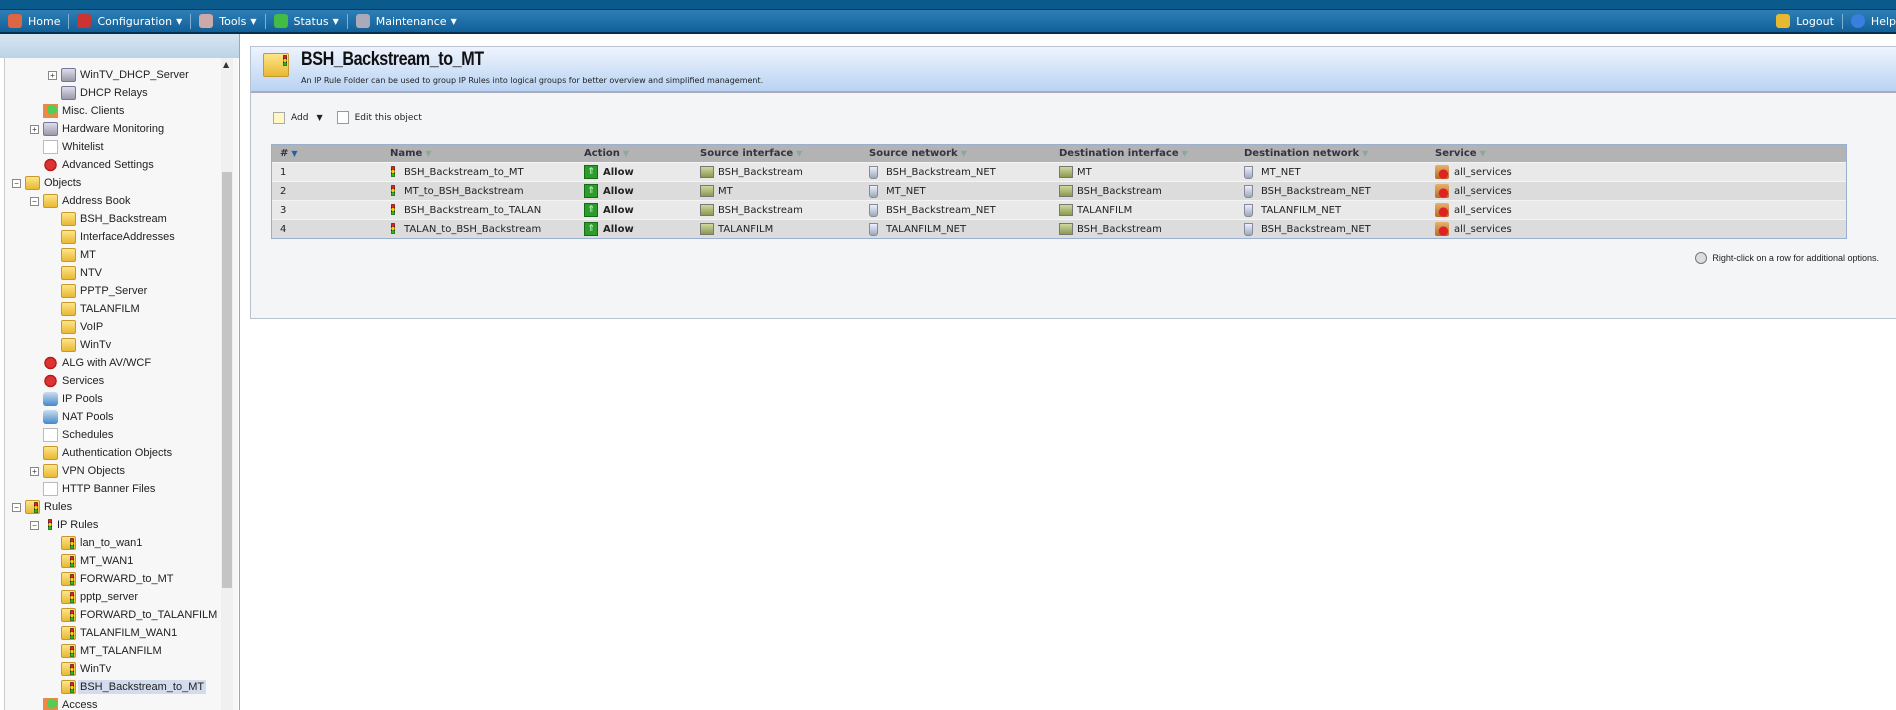  I want to click on cell-name: MT_to_BSH_Backstream, so click(457, 191).